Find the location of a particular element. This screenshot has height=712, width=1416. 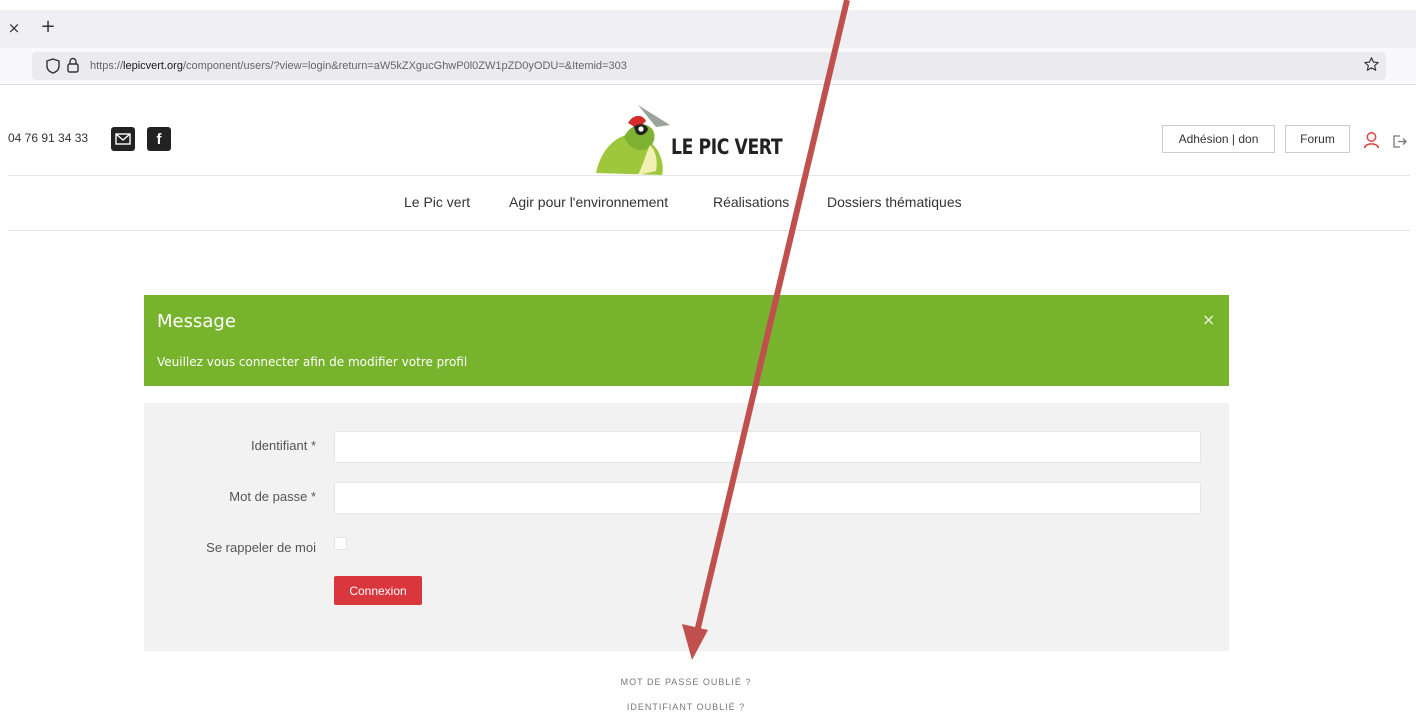

shield-icon is located at coordinates (53, 66).